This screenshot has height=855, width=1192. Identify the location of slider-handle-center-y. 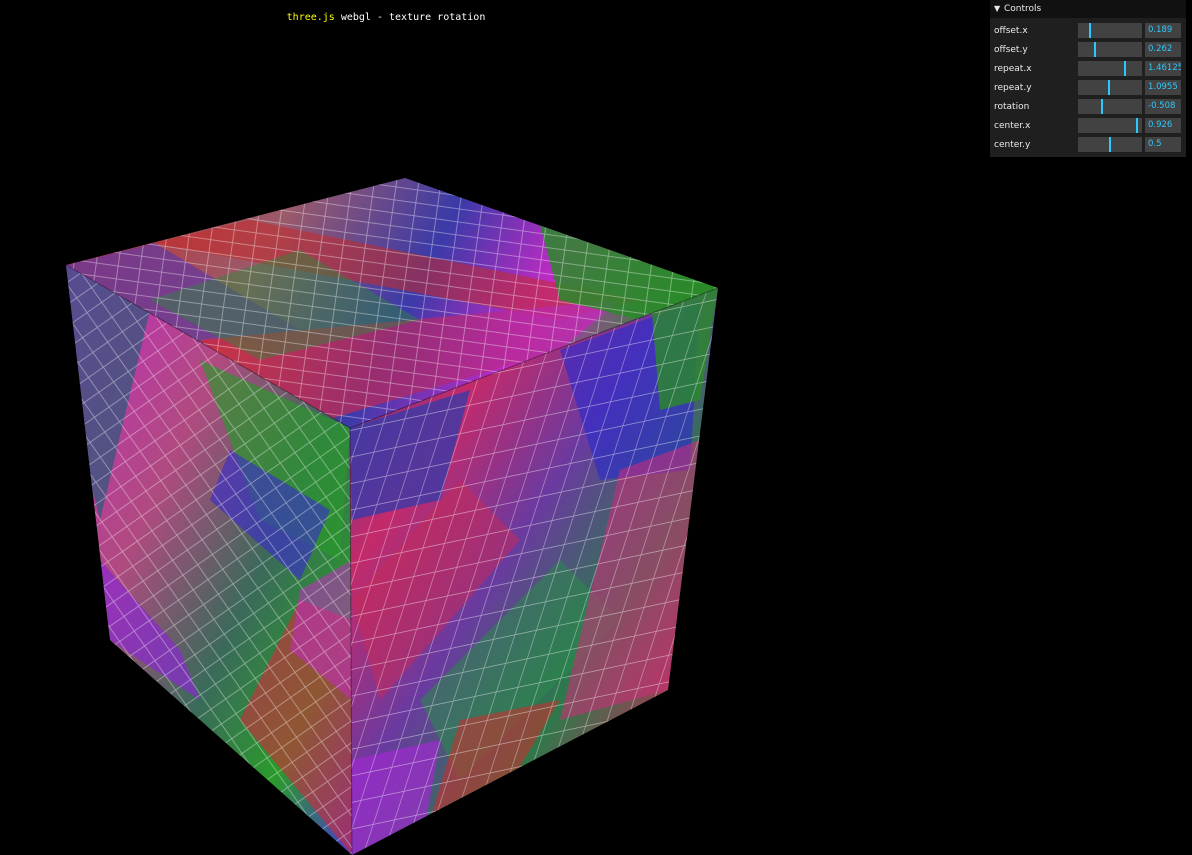
(1110, 144).